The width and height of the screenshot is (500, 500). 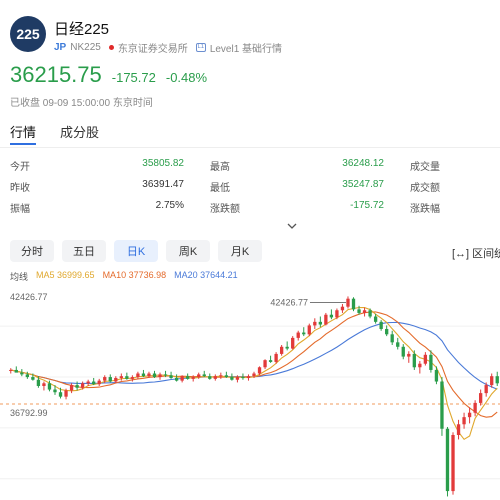 What do you see at coordinates (255, 210) in the screenshot?
I see `stats-row: 振幅 2.75% 涨跌额 -175.72 涨跌幅` at bounding box center [255, 210].